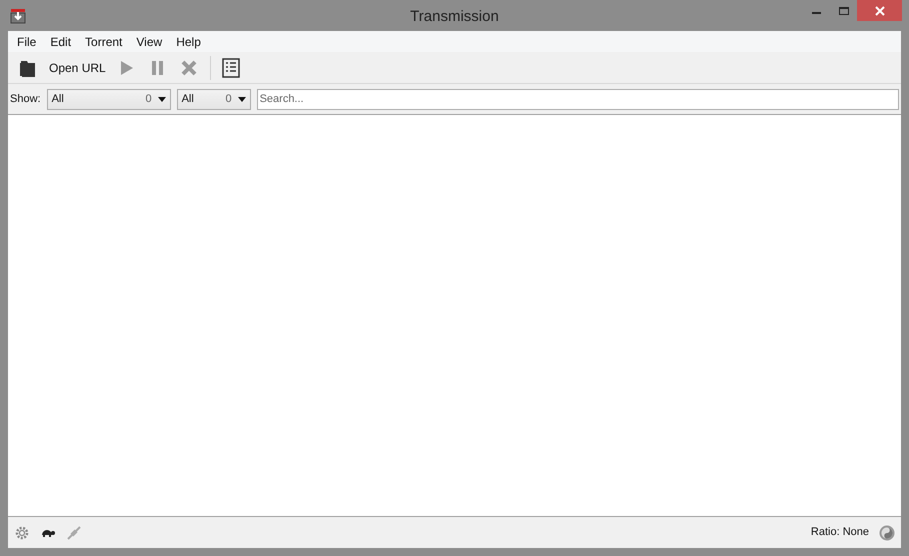  I want to click on gear-icon, so click(22, 532).